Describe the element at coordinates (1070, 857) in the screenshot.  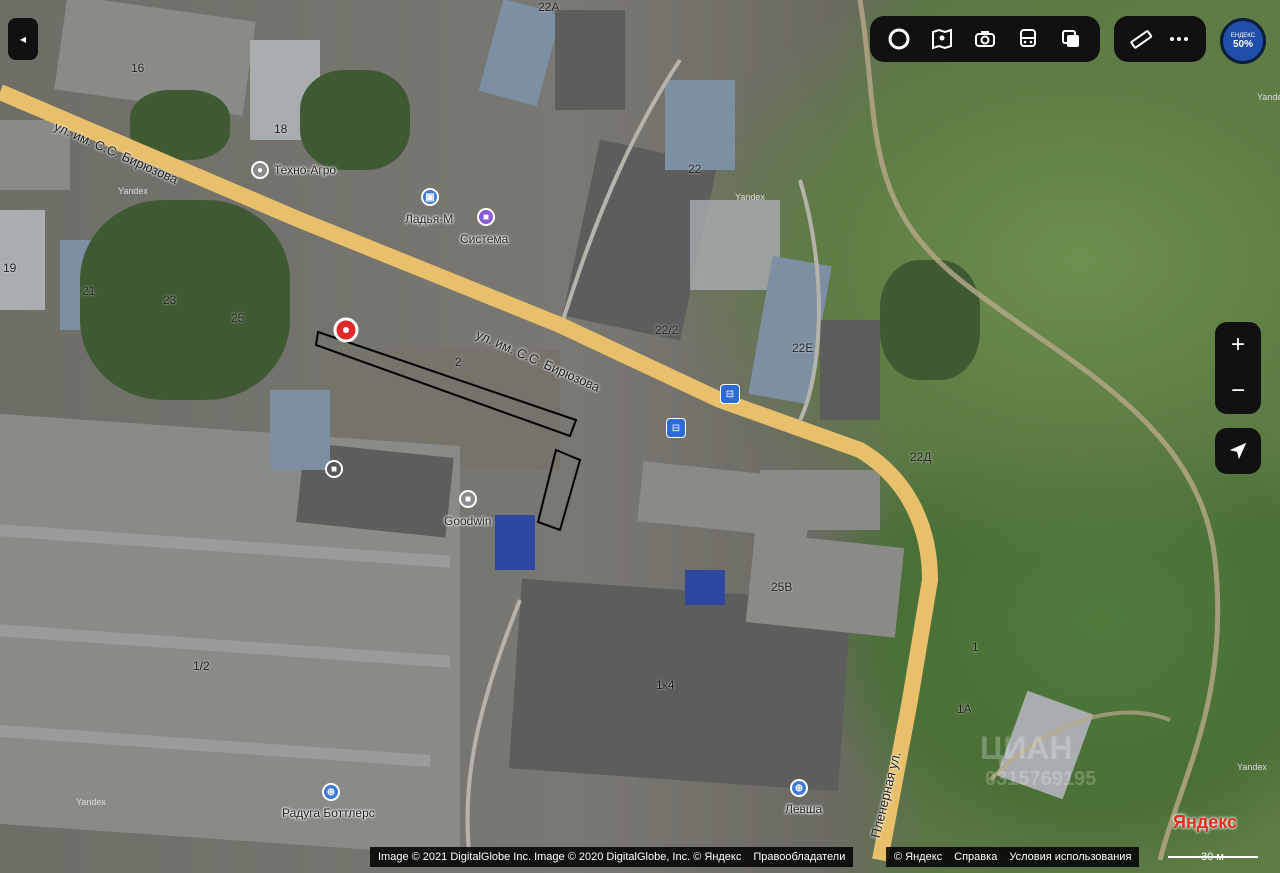
I see `terms-link: Условия использования` at that location.